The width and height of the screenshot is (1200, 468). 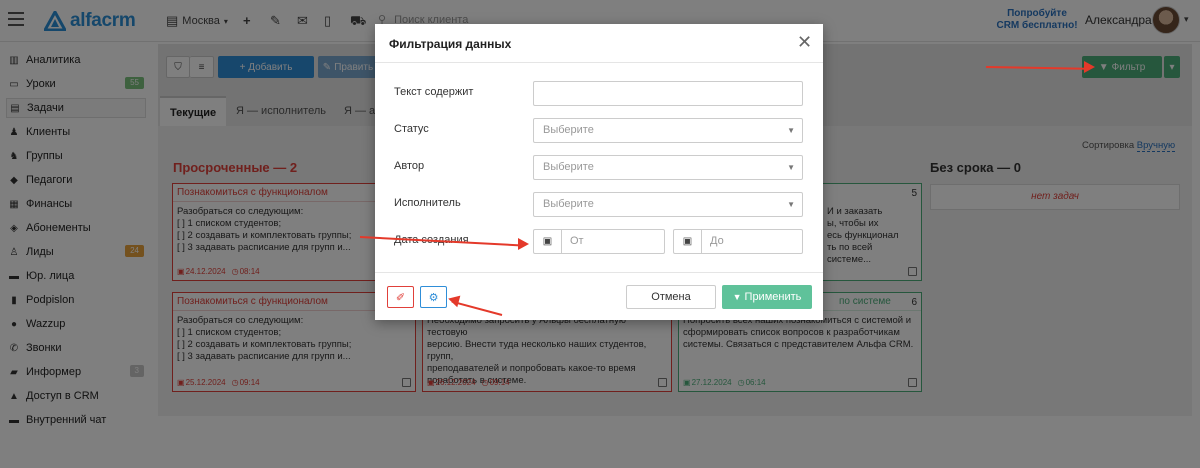 What do you see at coordinates (668, 93) in the screenshot?
I see `text-input` at bounding box center [668, 93].